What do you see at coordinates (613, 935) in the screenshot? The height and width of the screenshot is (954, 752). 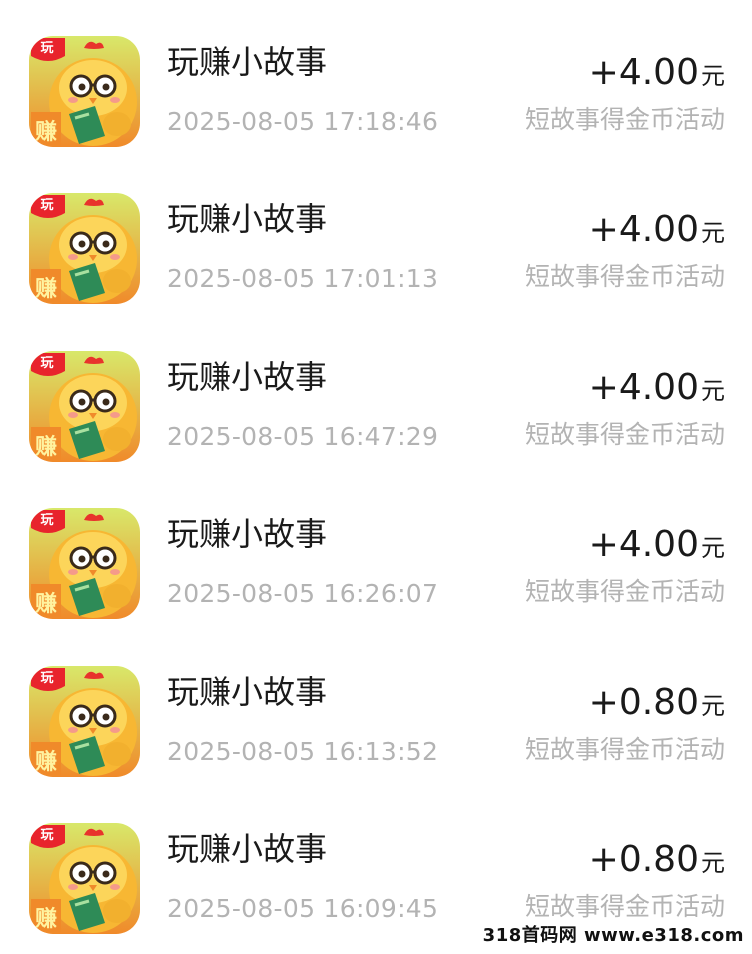 I see `site-watermark: 318首码网 www.e318.com` at bounding box center [613, 935].